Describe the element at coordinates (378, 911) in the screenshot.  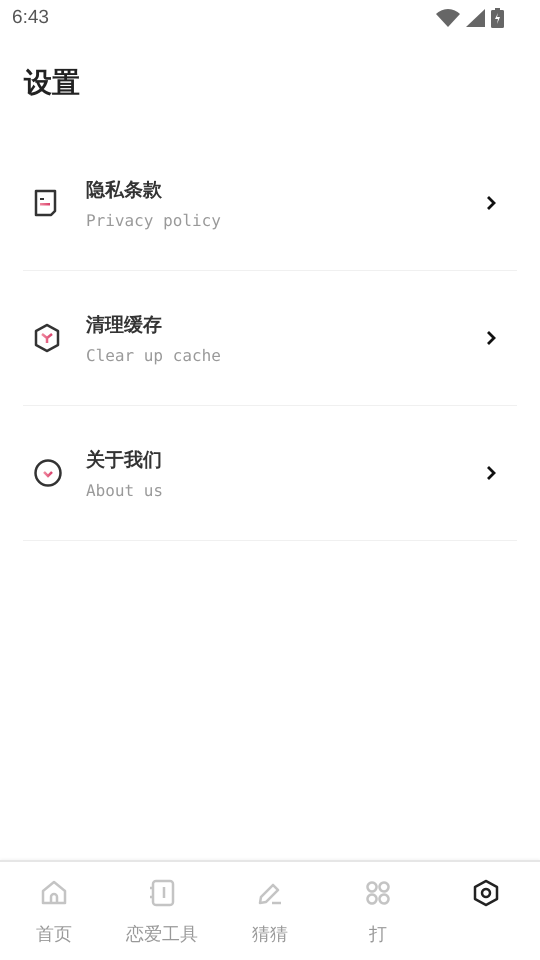
I see `nav-tab: 打` at that location.